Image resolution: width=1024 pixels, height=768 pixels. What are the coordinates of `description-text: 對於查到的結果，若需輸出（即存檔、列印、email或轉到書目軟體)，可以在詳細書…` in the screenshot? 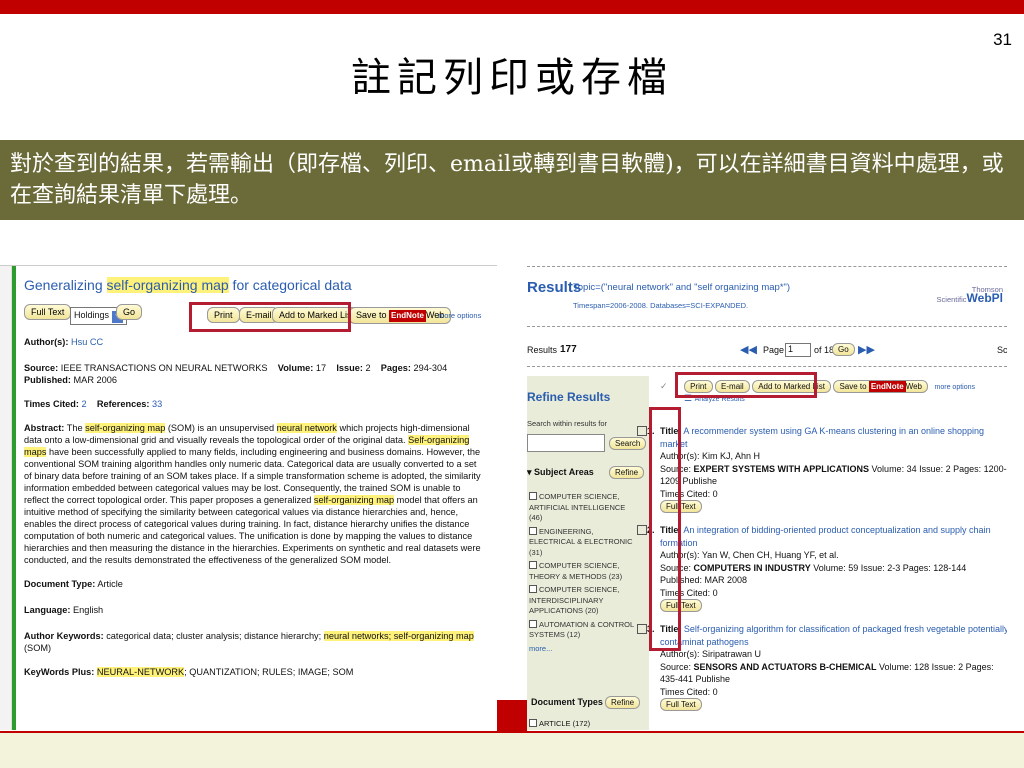 It's located at (507, 180).